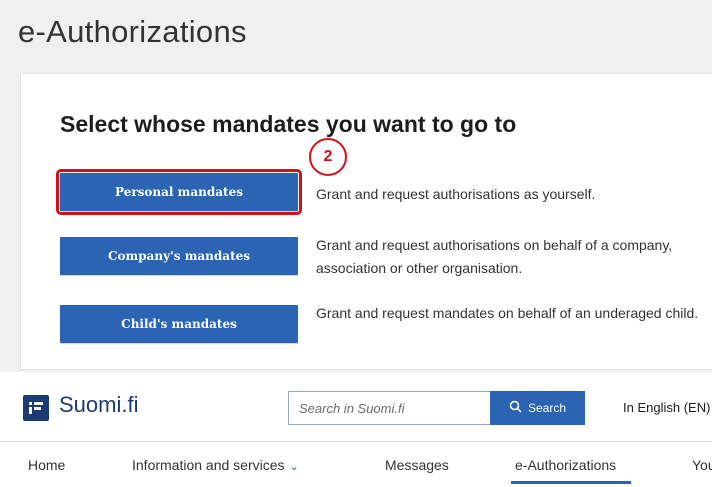  Describe the element at coordinates (547, 408) in the screenshot. I see `search-button-label: Search` at that location.